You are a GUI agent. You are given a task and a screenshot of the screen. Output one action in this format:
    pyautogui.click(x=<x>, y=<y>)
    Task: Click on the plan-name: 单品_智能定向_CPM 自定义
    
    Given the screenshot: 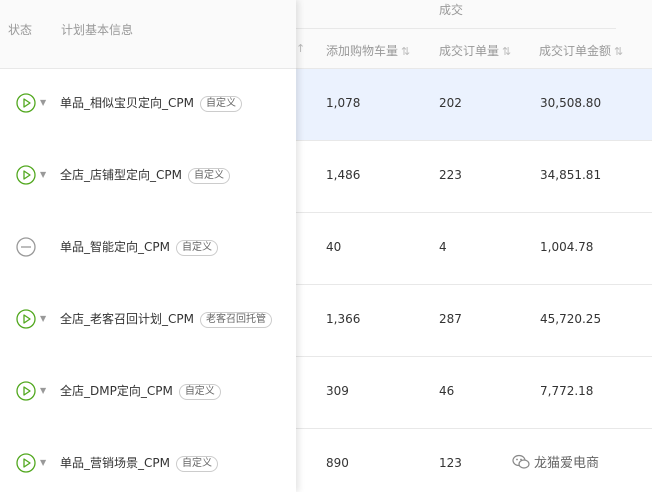 What is the action you would take?
    pyautogui.click(x=139, y=247)
    